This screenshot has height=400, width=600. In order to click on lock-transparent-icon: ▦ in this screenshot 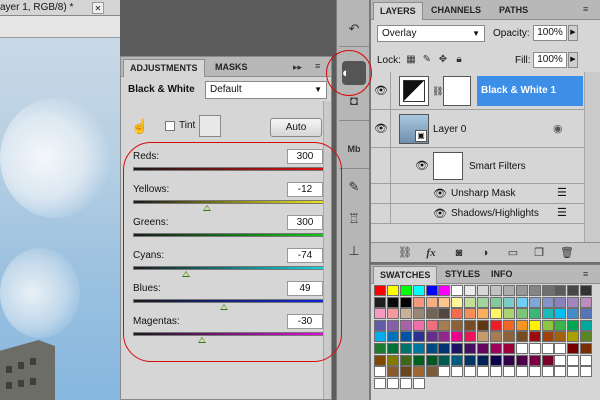, I will do `click(411, 60)`.